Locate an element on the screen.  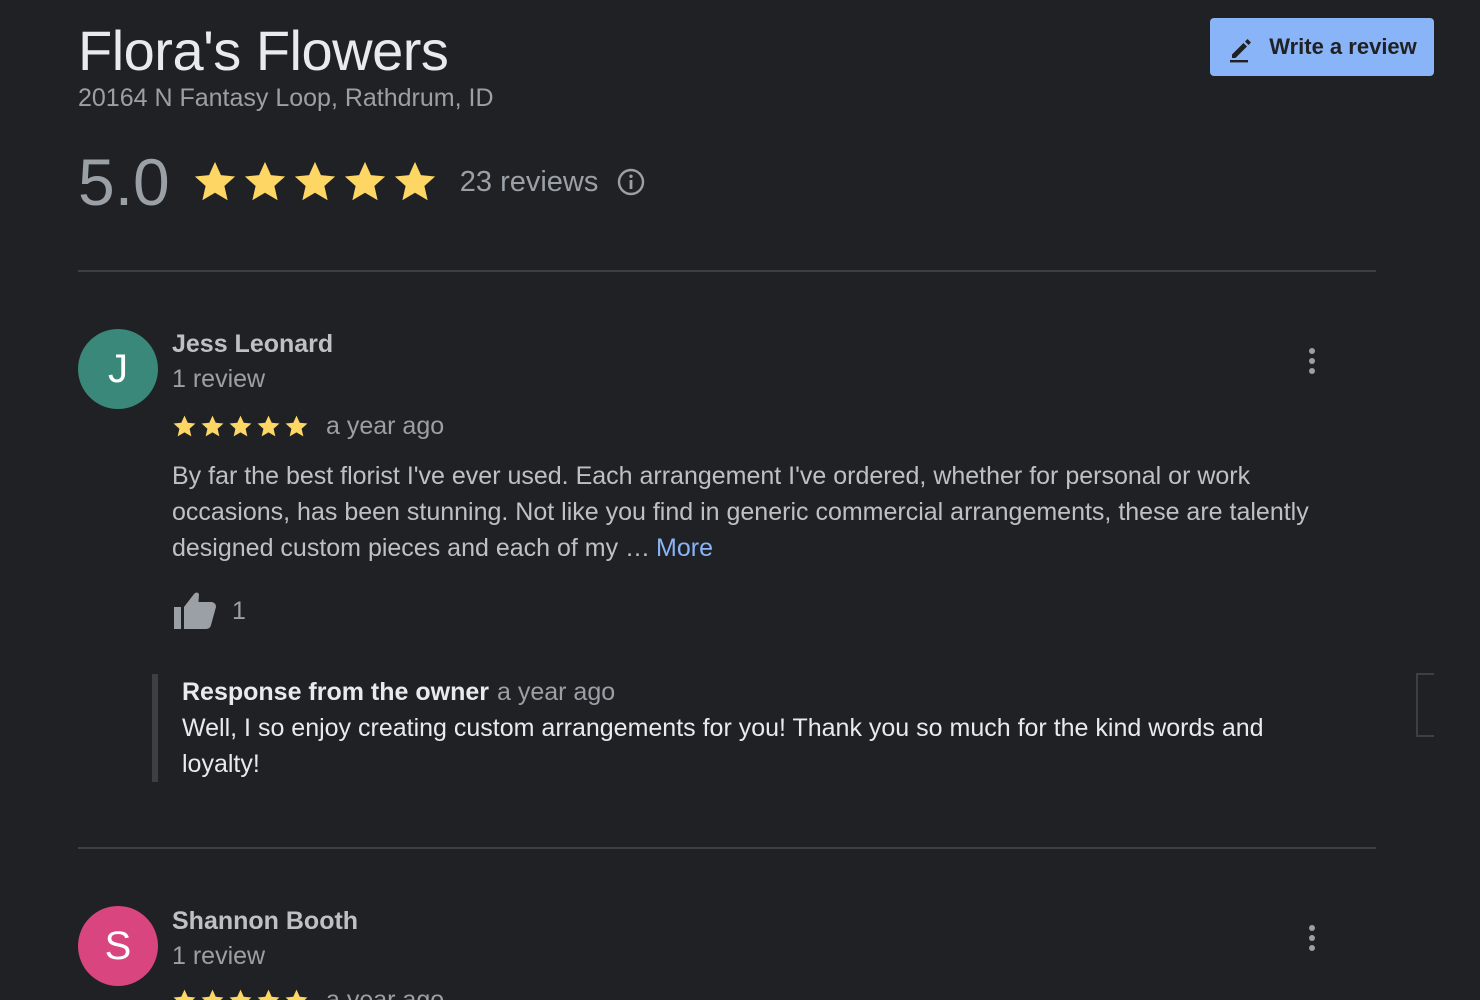
like-row: 1 is located at coordinates (209, 611).